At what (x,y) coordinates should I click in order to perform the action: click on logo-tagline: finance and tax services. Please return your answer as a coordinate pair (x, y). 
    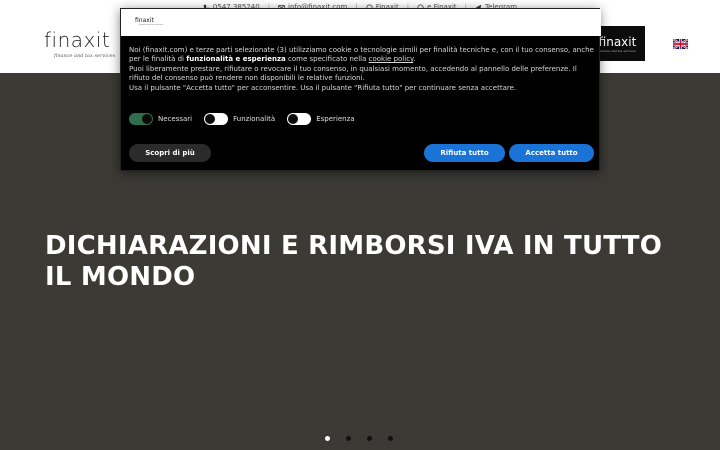
    Looking at the image, I should click on (85, 56).